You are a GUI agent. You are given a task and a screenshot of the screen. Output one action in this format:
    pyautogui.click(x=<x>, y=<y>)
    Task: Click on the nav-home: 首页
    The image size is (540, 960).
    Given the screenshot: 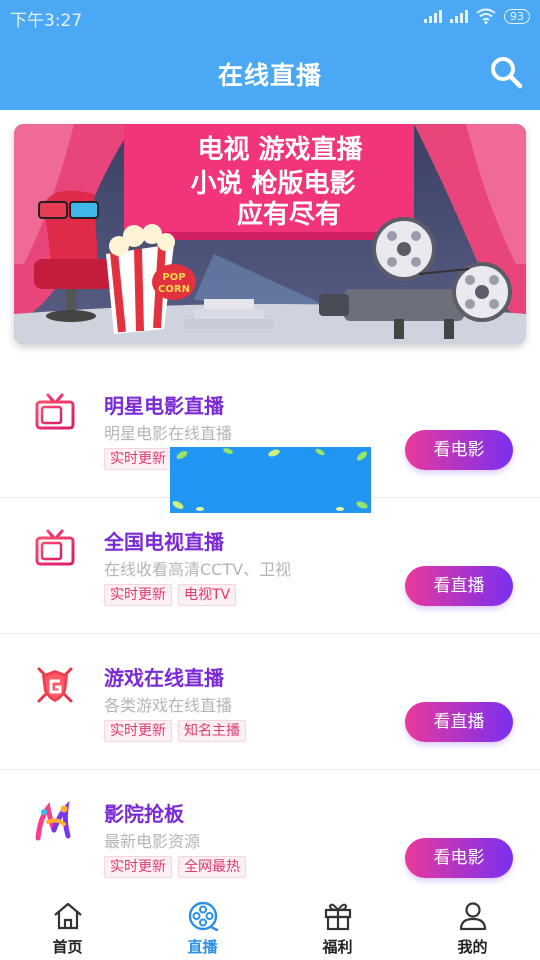 What is the action you would take?
    pyautogui.click(x=67, y=926)
    